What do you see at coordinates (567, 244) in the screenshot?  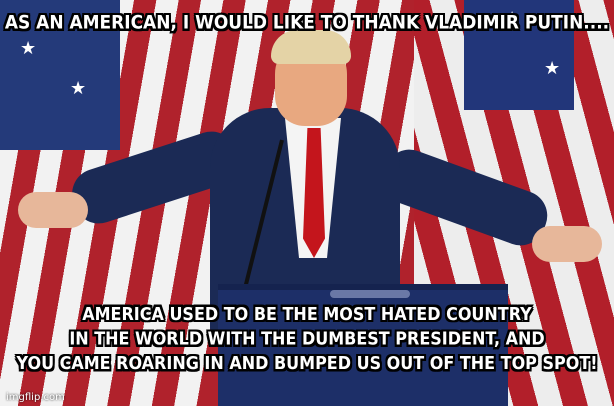 I see `right-hand` at bounding box center [567, 244].